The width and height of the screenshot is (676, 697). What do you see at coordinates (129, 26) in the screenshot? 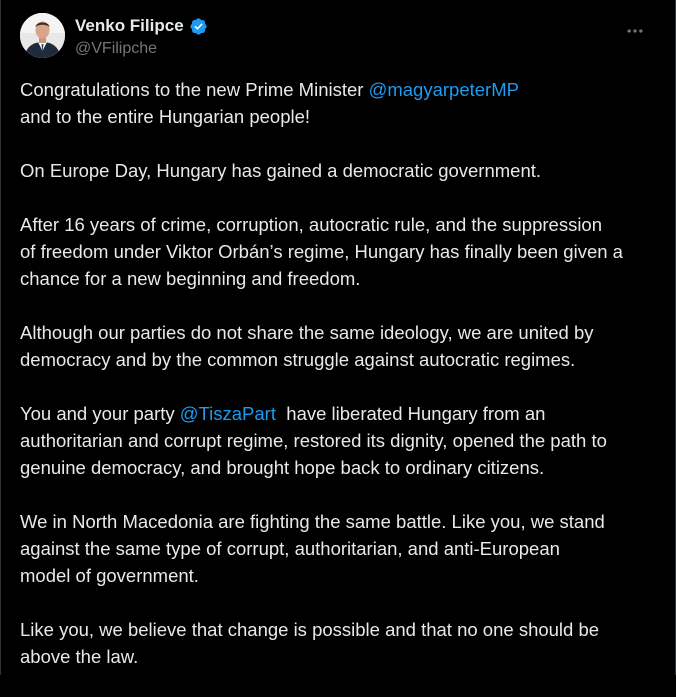
I see `author-display-name: Venko Filipce` at bounding box center [129, 26].